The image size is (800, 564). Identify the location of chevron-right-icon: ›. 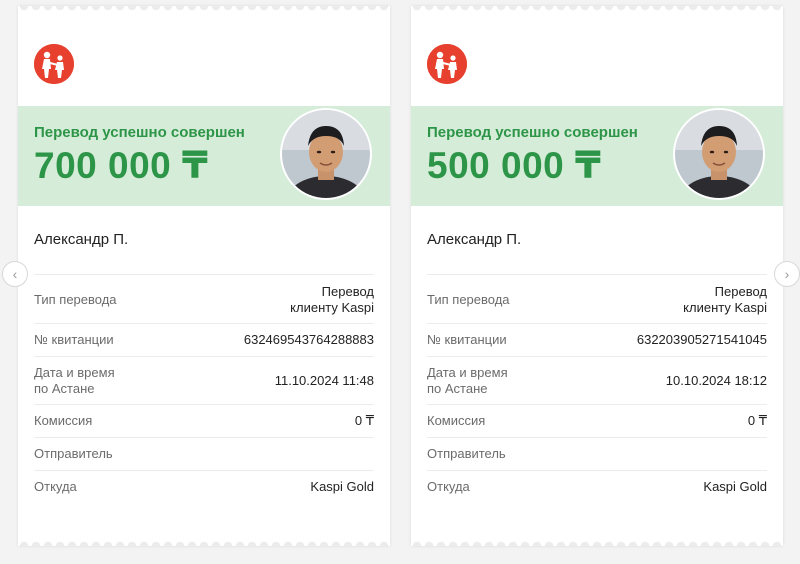
(787, 274).